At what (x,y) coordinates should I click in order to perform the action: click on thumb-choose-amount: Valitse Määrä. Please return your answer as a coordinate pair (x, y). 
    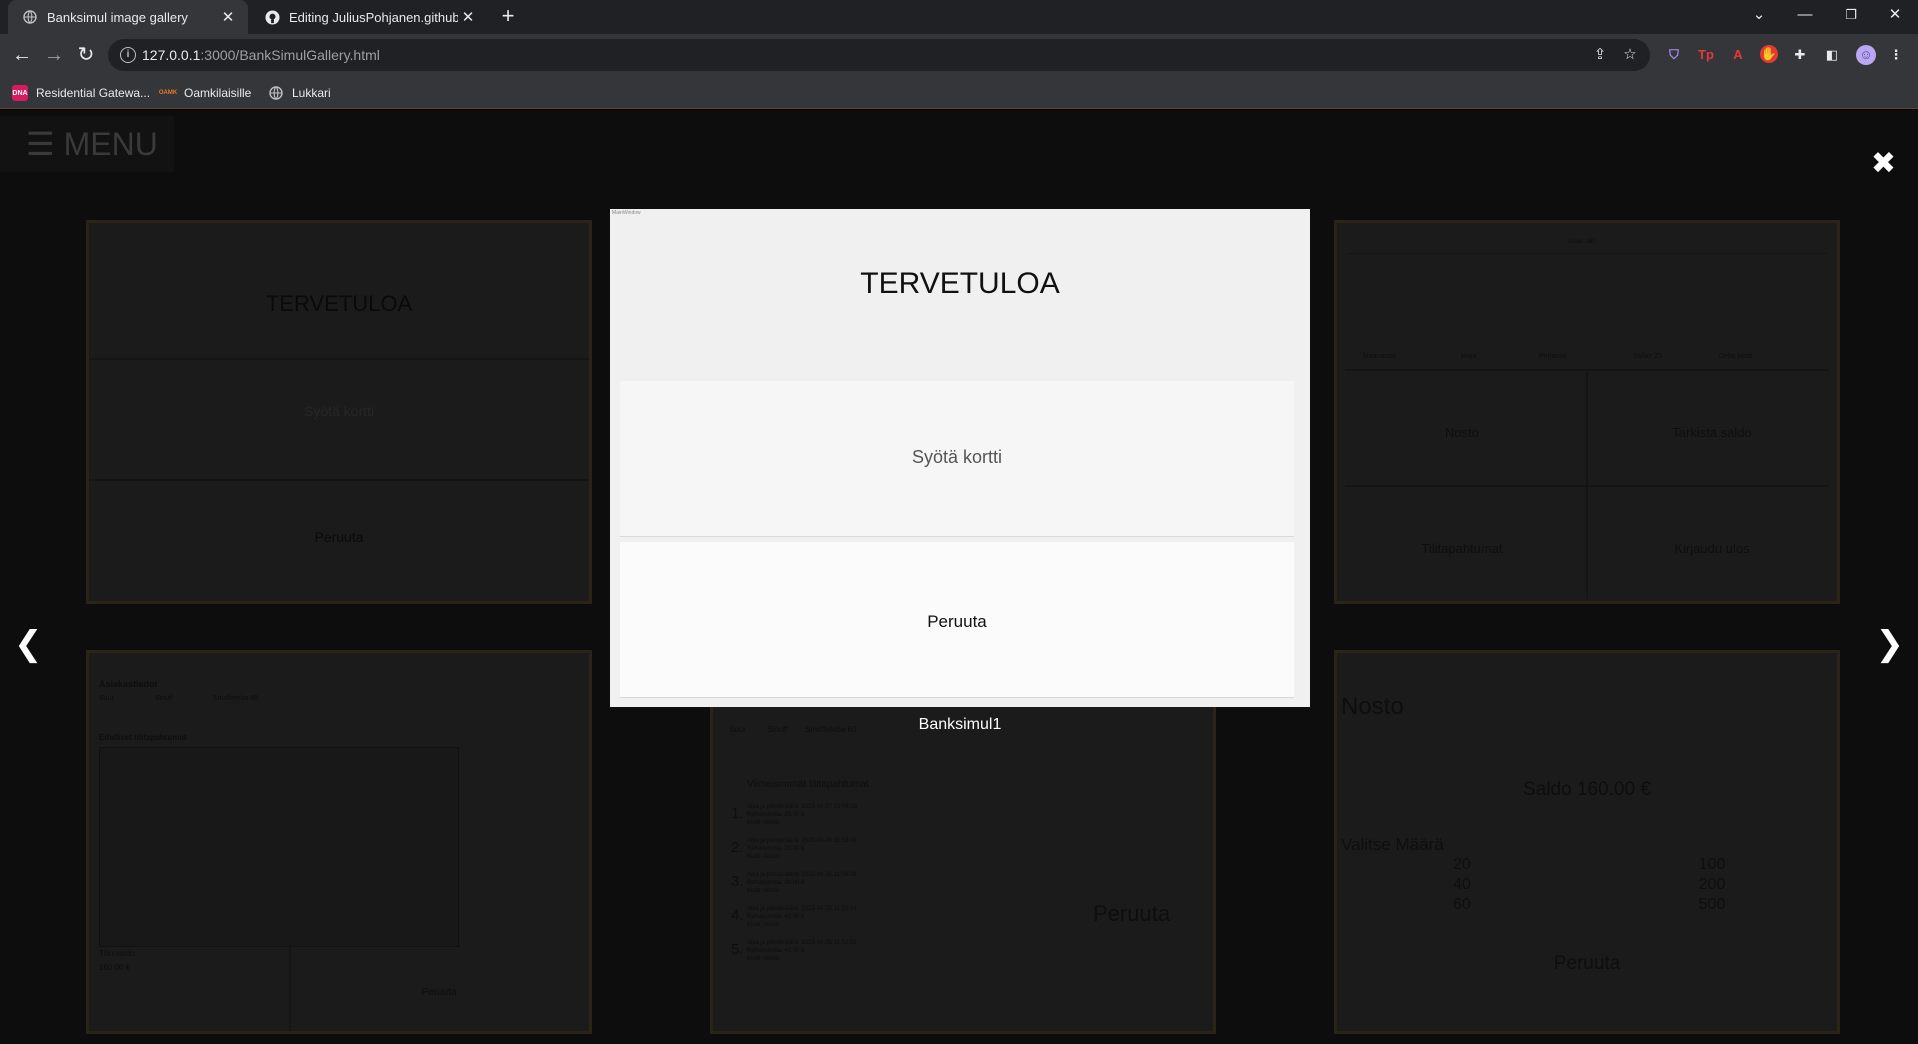
    Looking at the image, I should click on (1392, 844).